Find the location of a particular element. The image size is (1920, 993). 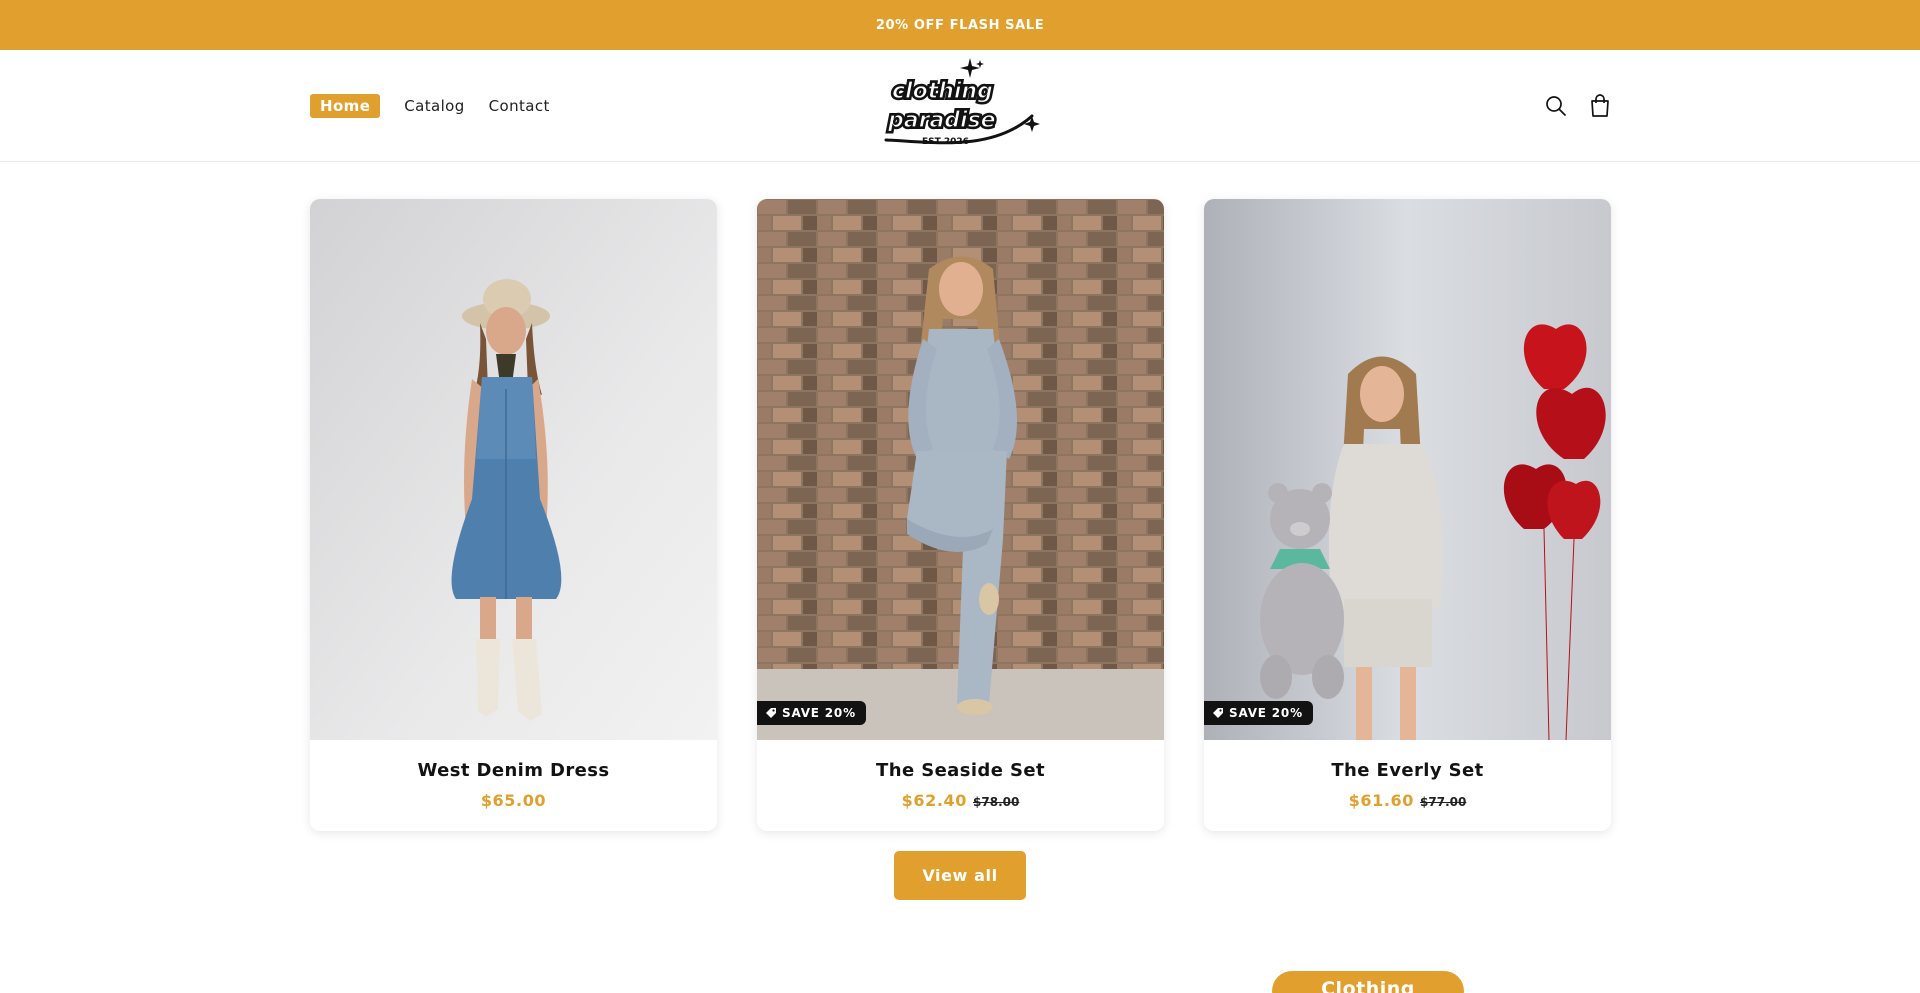

product-title: The Seaside Set is located at coordinates (960, 770).